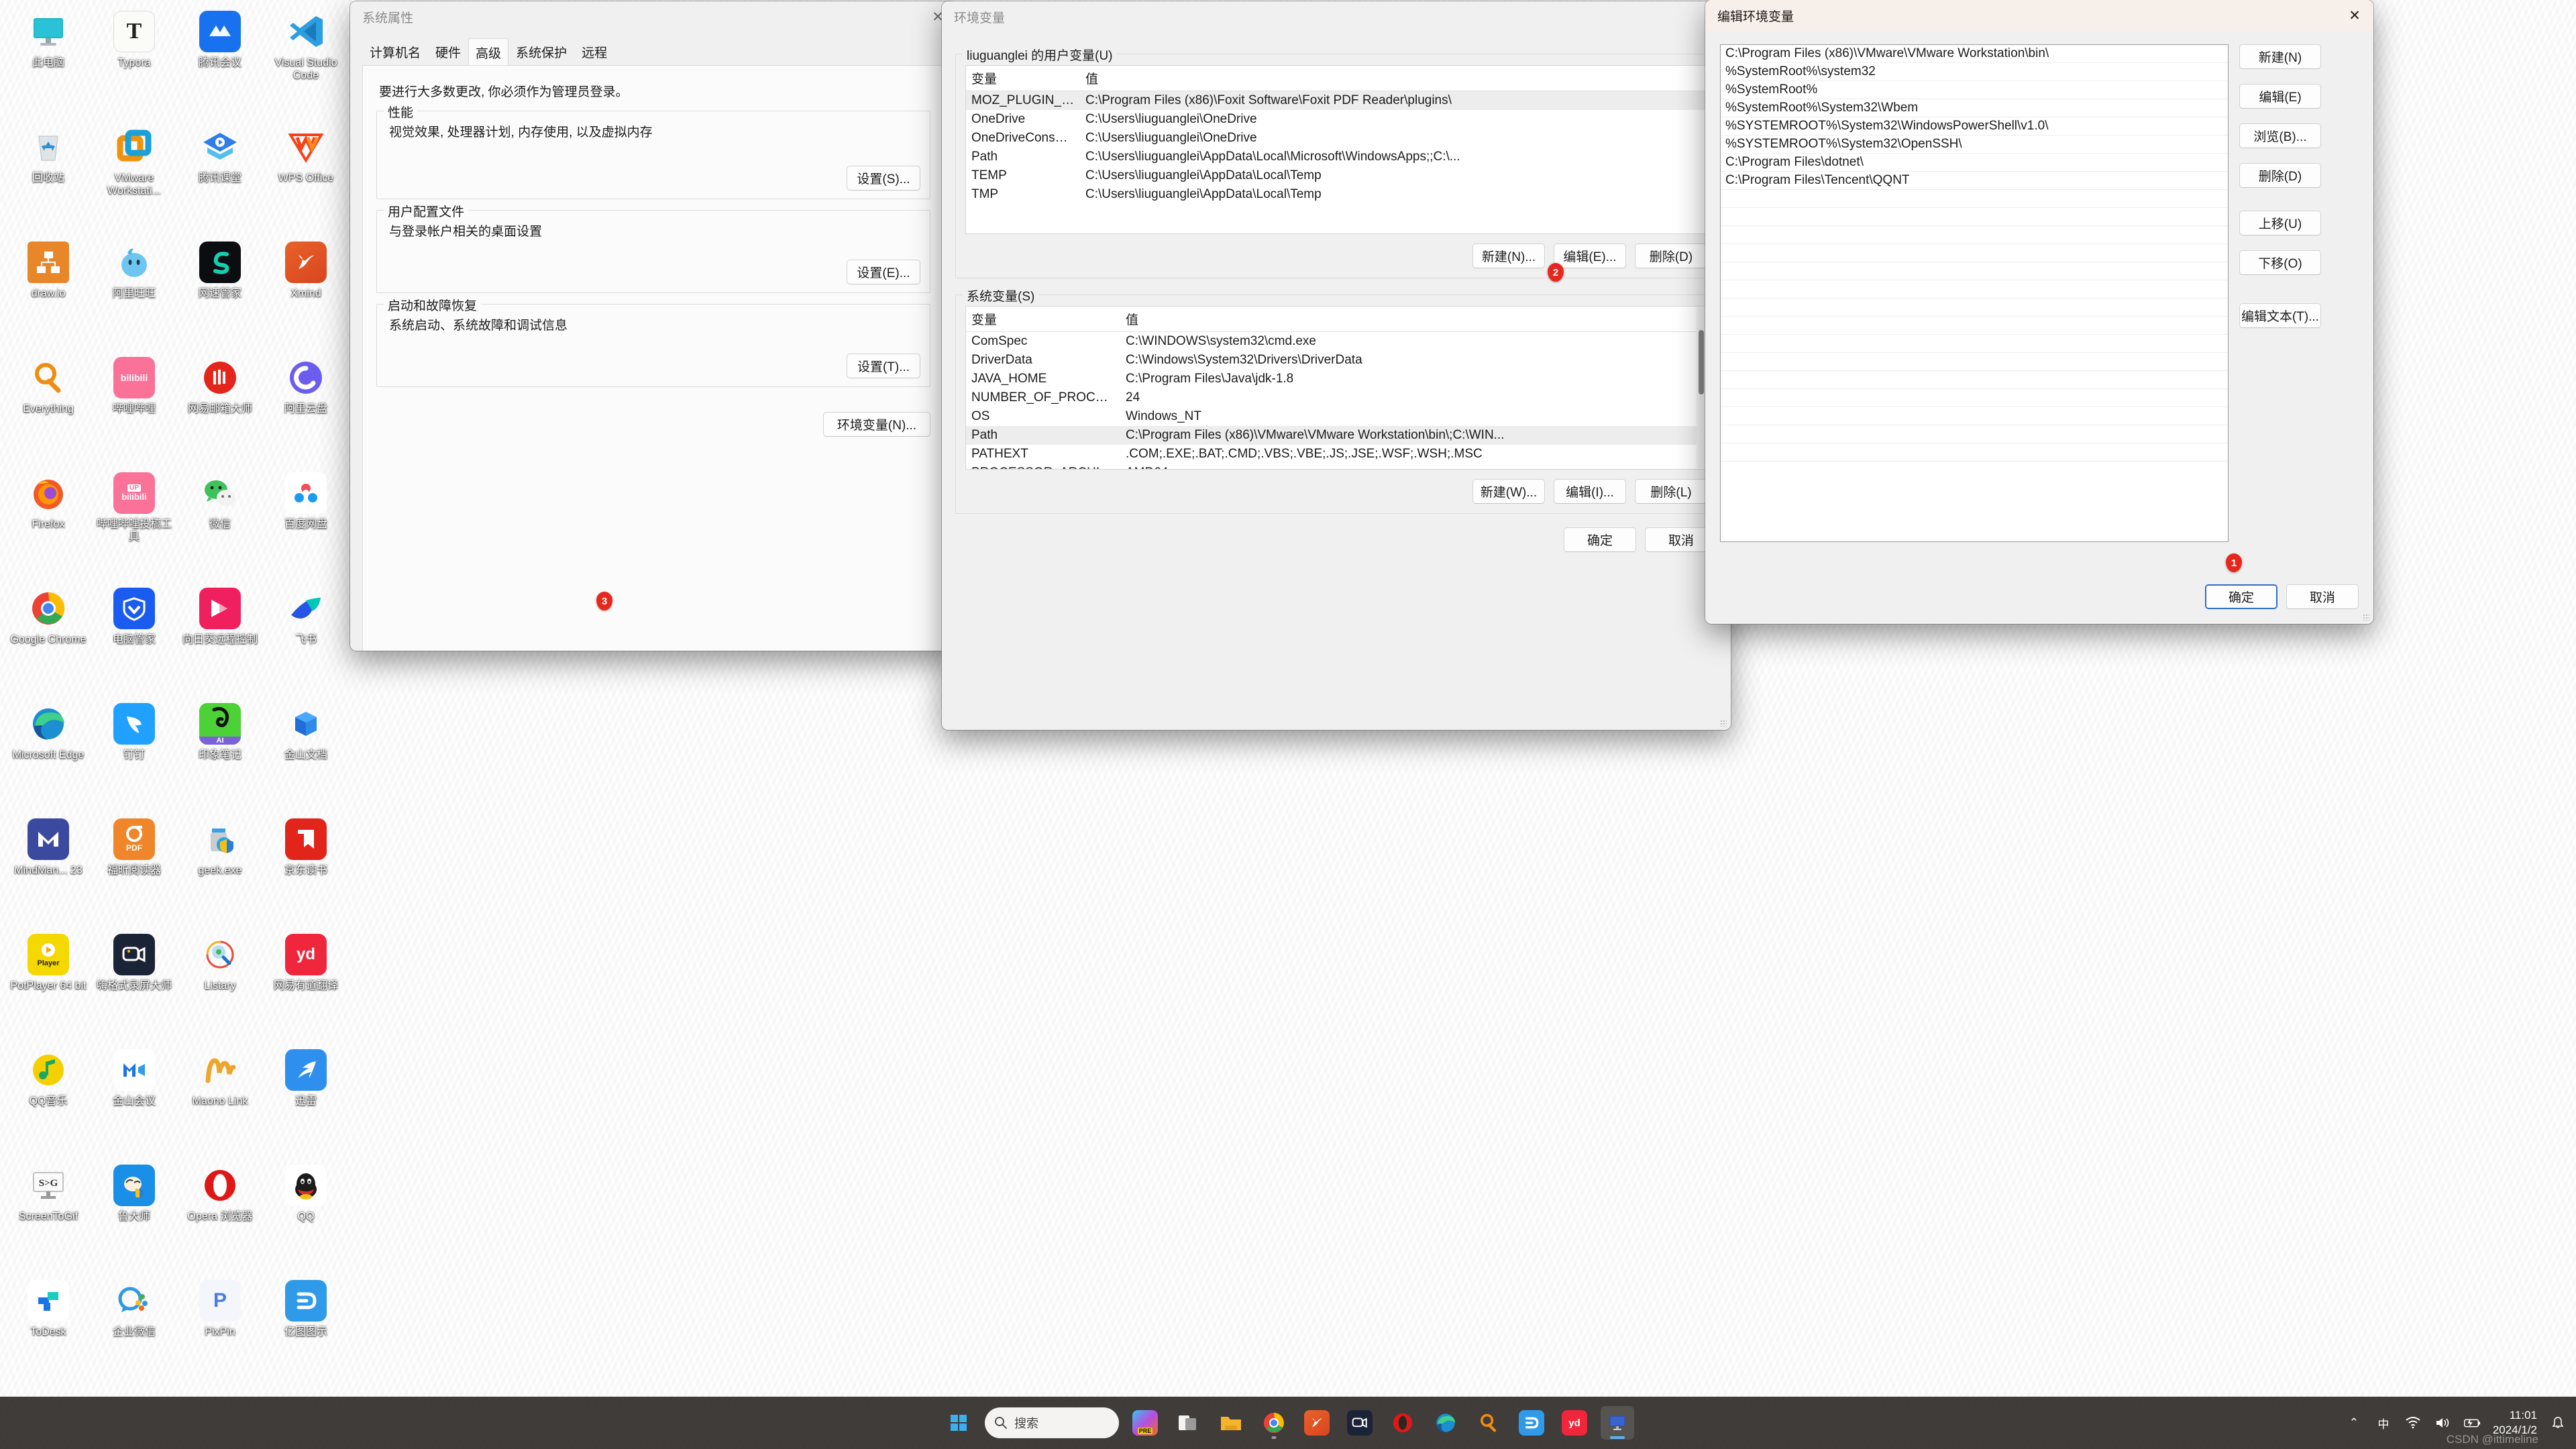 Image resolution: width=2576 pixels, height=1449 pixels. I want to click on cancel-button: 取消, so click(2322, 596).